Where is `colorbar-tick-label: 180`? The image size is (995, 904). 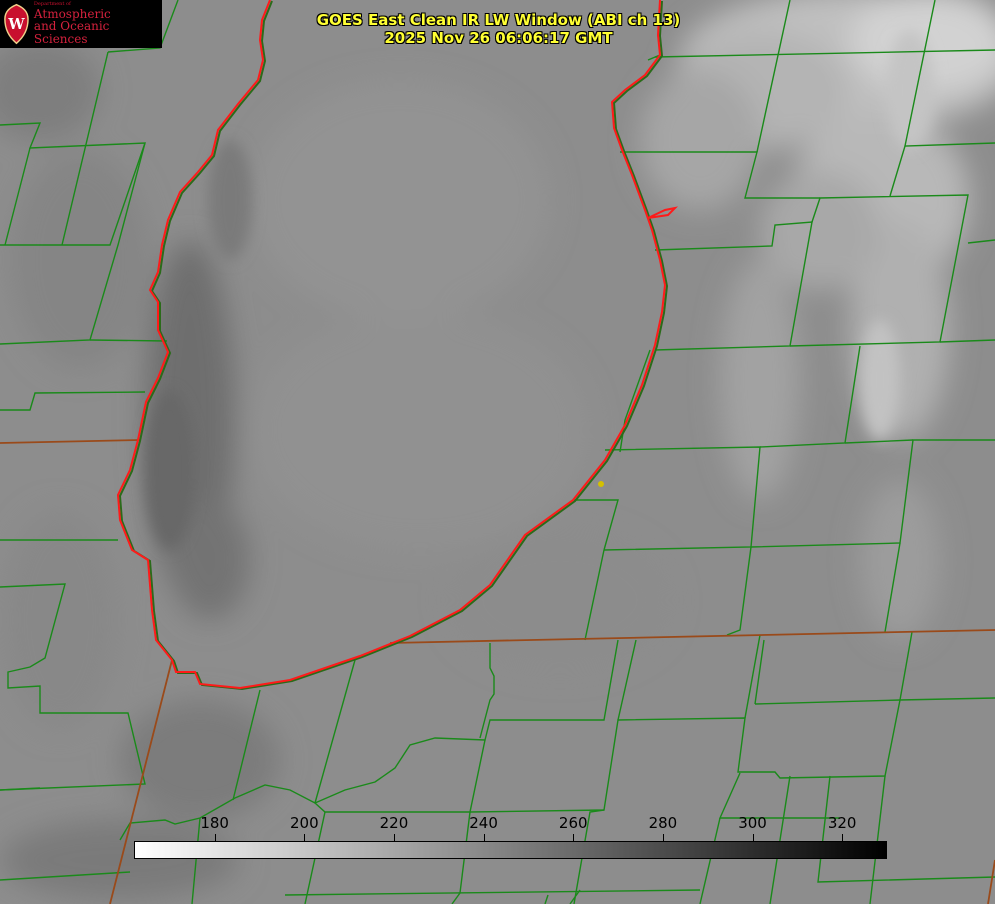 colorbar-tick-label: 180 is located at coordinates (214, 823).